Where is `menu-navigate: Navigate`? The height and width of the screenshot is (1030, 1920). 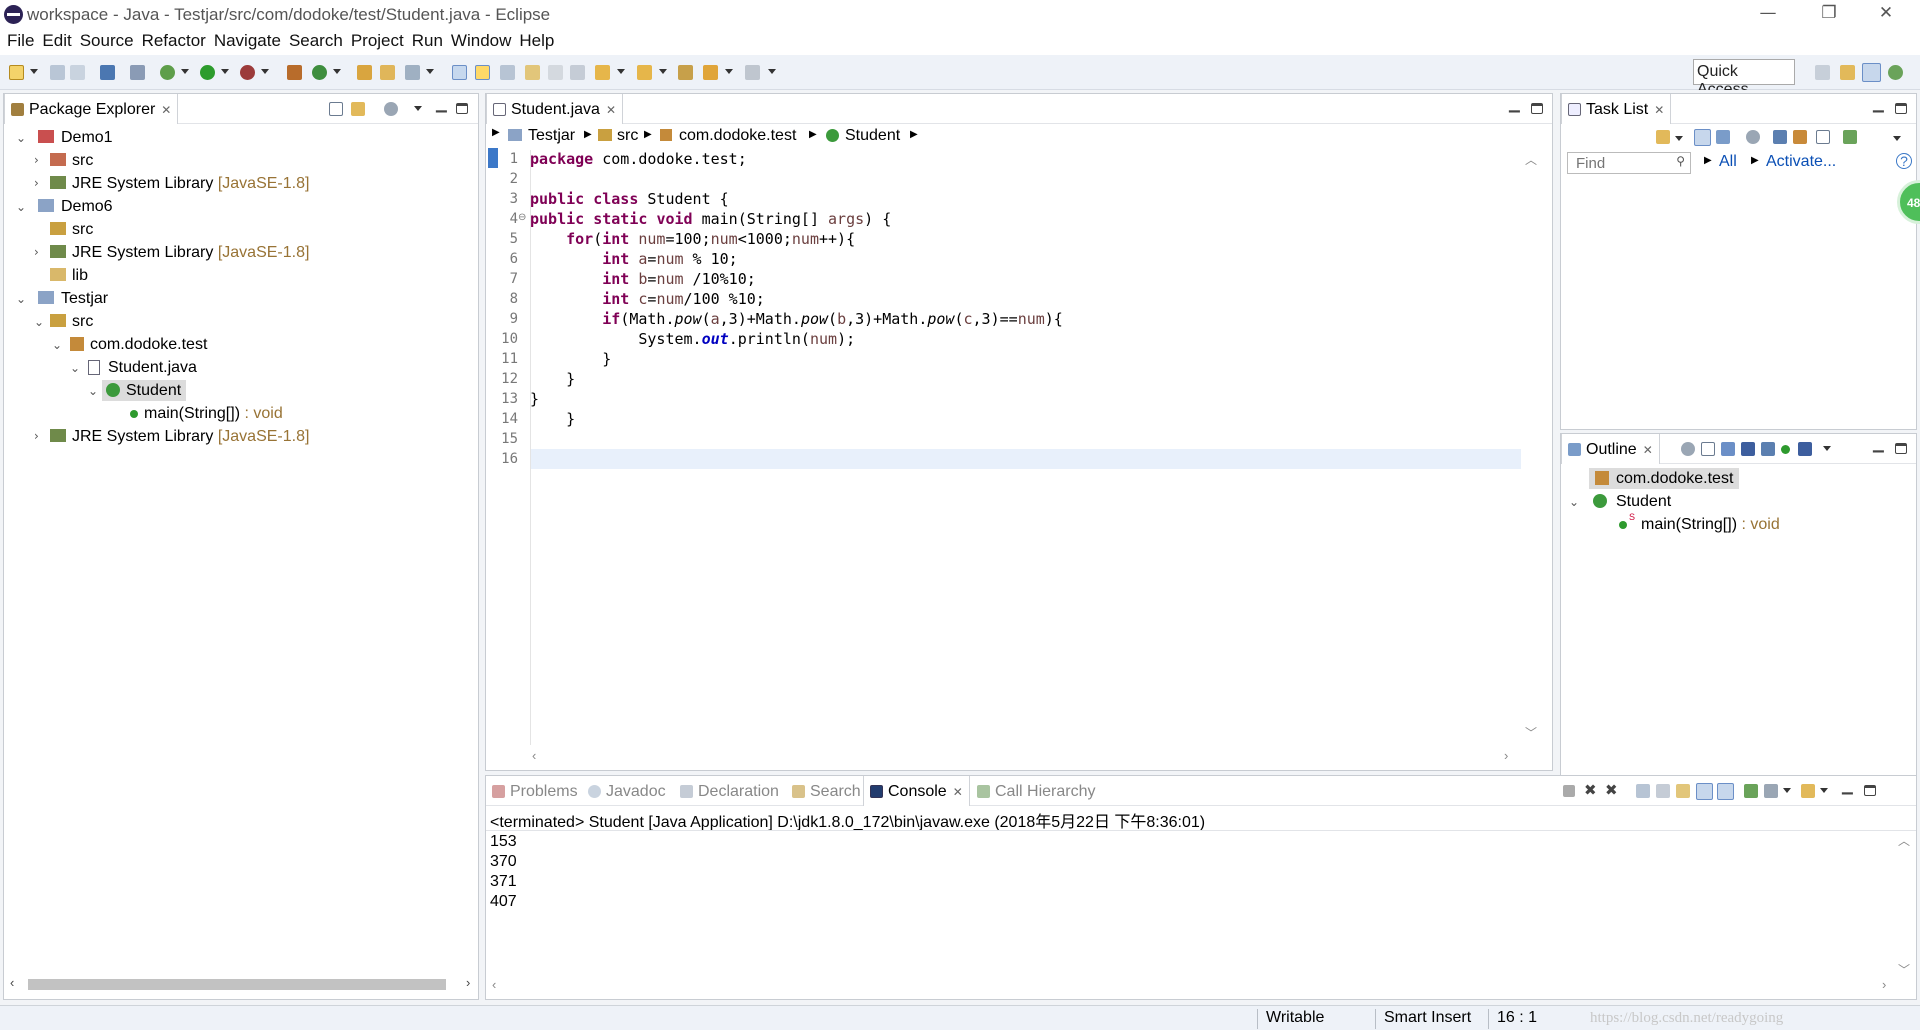 menu-navigate: Navigate is located at coordinates (248, 41).